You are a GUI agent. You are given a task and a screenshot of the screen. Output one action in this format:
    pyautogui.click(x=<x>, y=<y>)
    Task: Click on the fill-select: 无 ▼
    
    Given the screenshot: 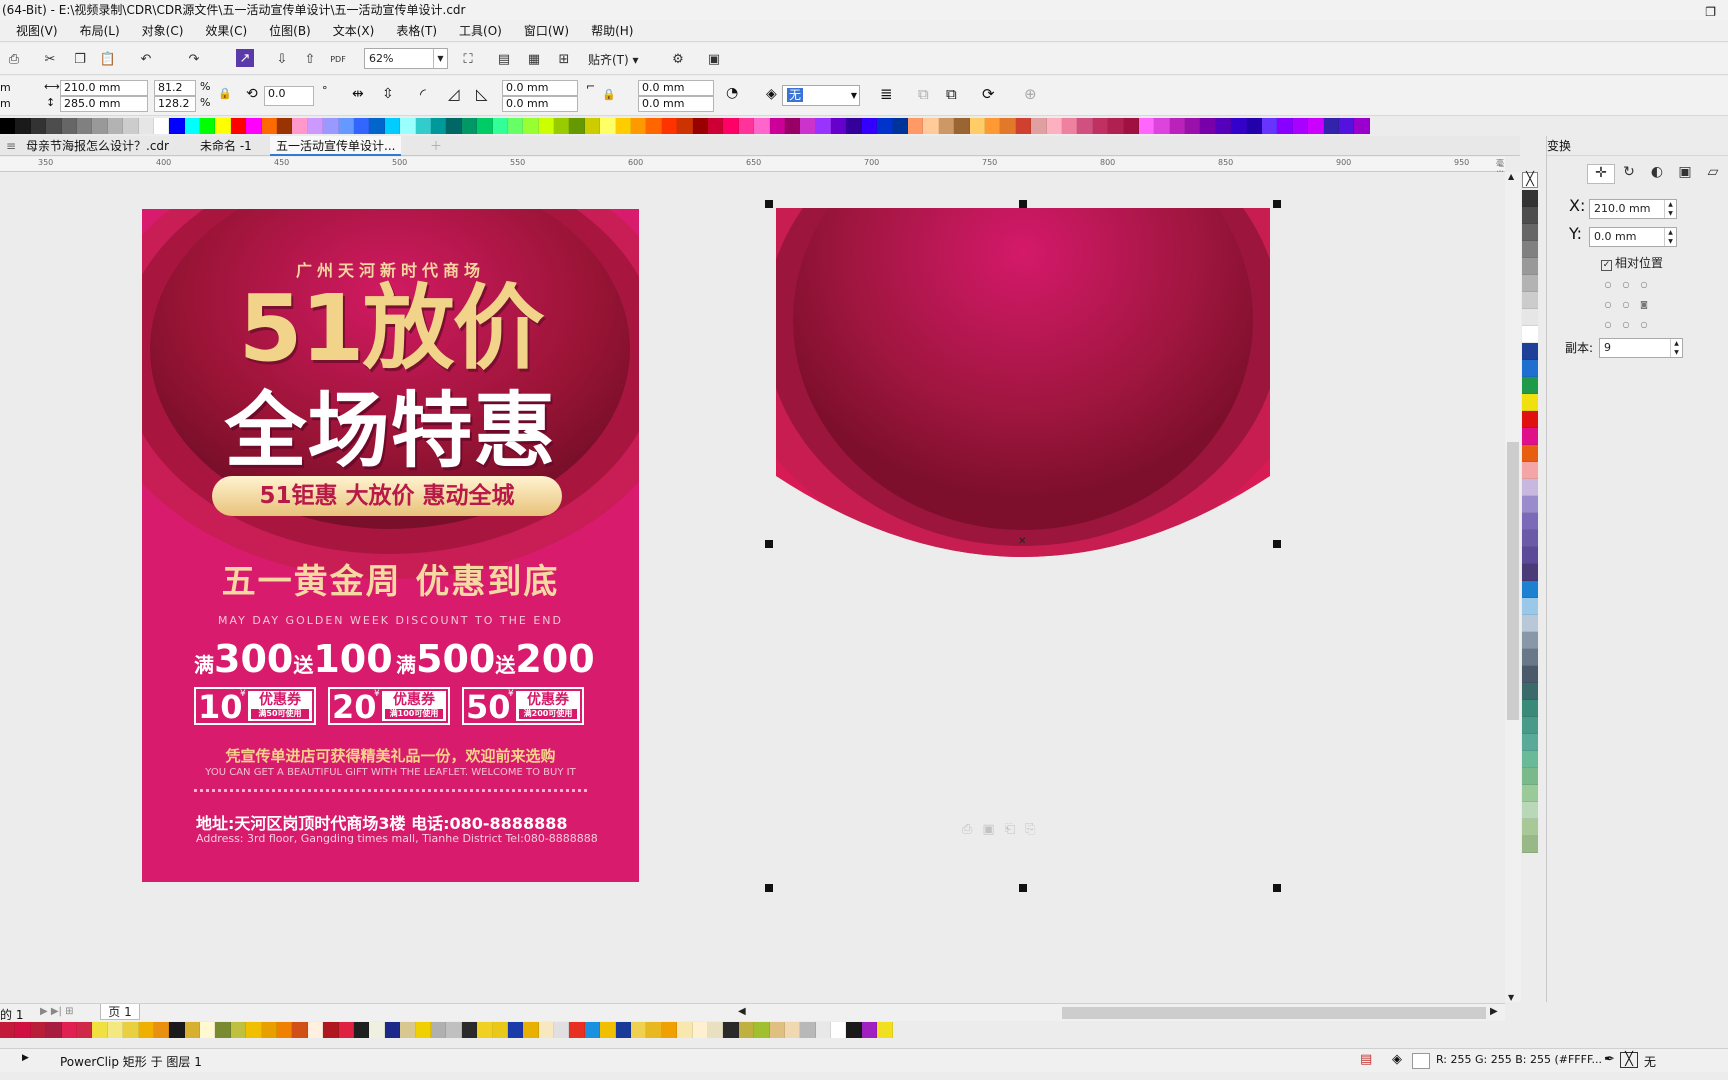 What is the action you would take?
    pyautogui.click(x=821, y=95)
    